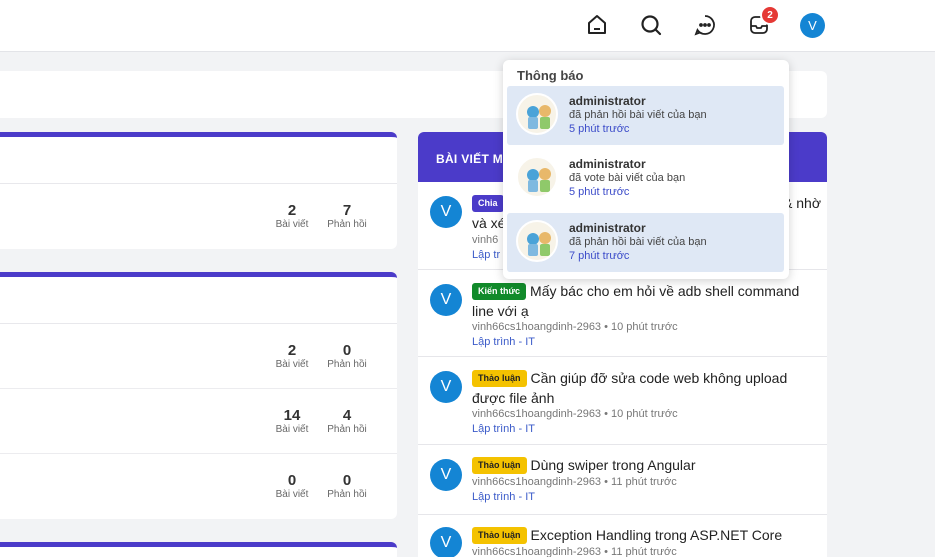 The width and height of the screenshot is (935, 557). Describe the element at coordinates (613, 465) in the screenshot. I see `post-title-text: Dùng swiper trong Angular` at that location.